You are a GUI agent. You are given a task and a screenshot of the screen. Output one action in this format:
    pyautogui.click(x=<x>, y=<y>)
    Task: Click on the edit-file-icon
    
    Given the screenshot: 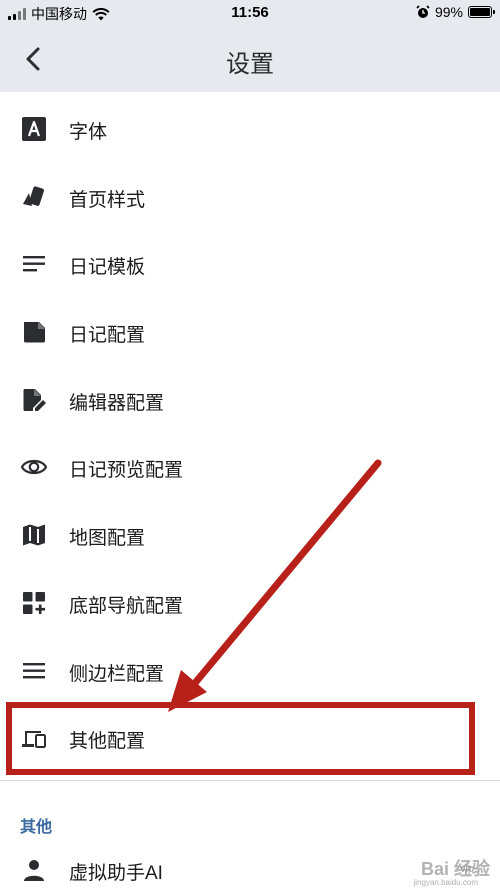 What is the action you would take?
    pyautogui.click(x=34, y=399)
    